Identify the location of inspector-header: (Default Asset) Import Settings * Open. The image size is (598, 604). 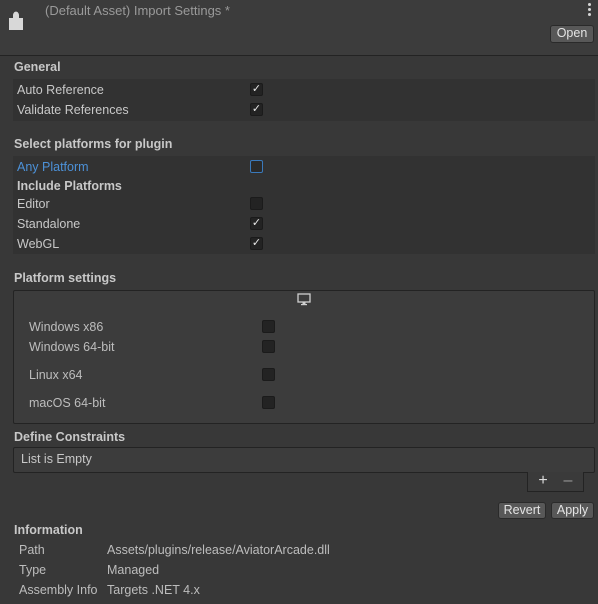
(299, 28).